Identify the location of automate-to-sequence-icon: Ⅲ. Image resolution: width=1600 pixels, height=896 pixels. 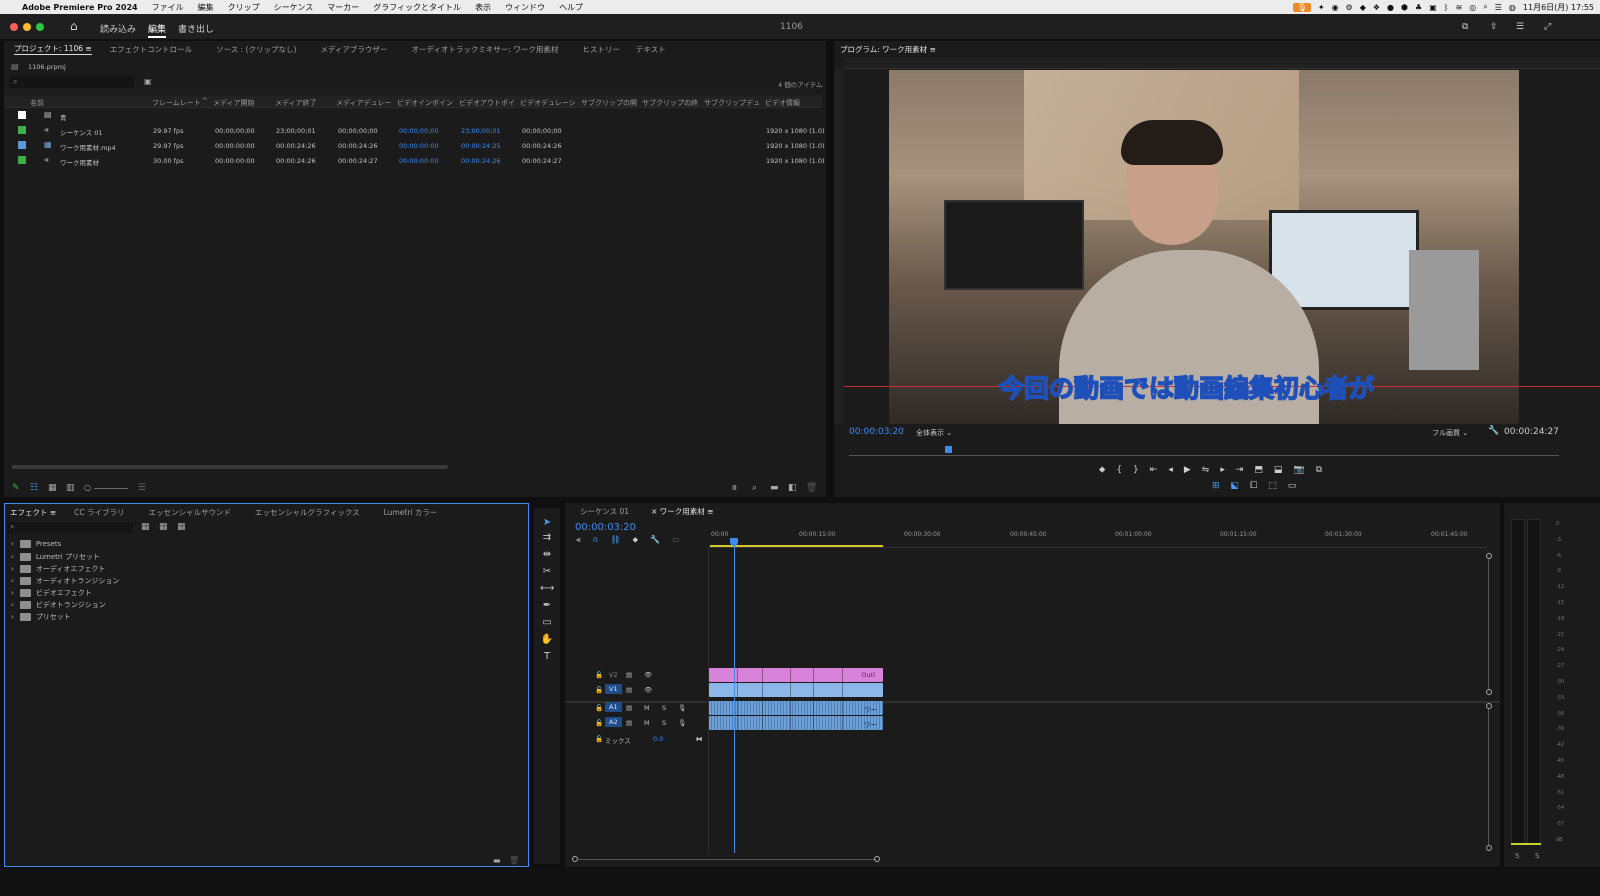
(734, 488).